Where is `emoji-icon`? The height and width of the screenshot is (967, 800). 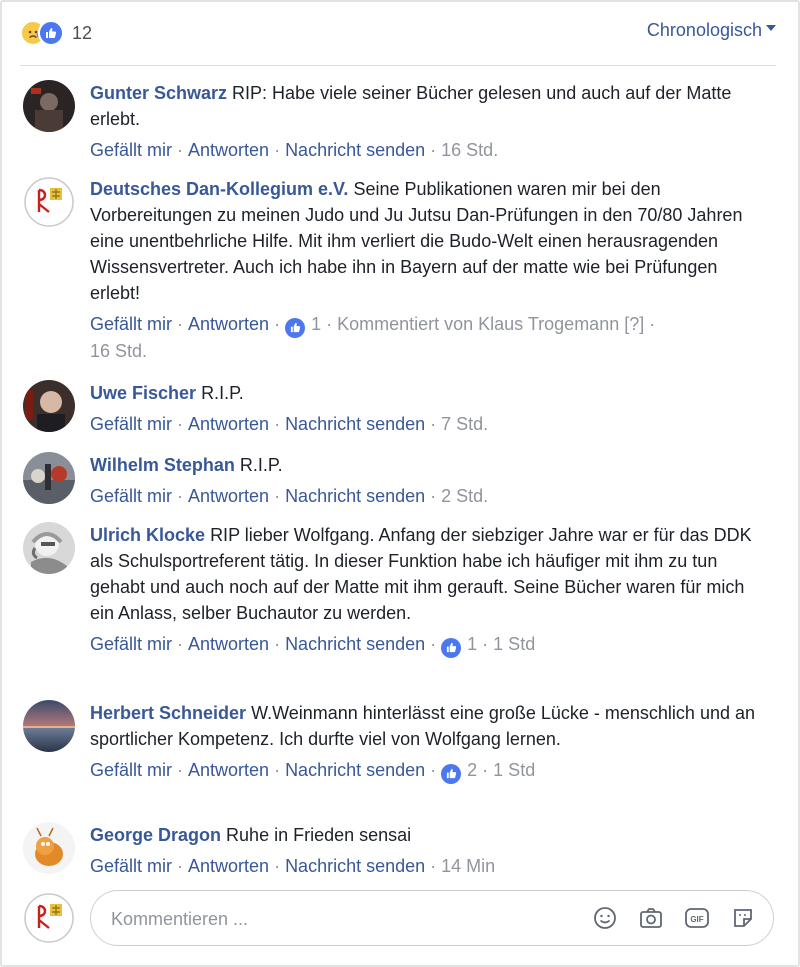
emoji-icon is located at coordinates (605, 918).